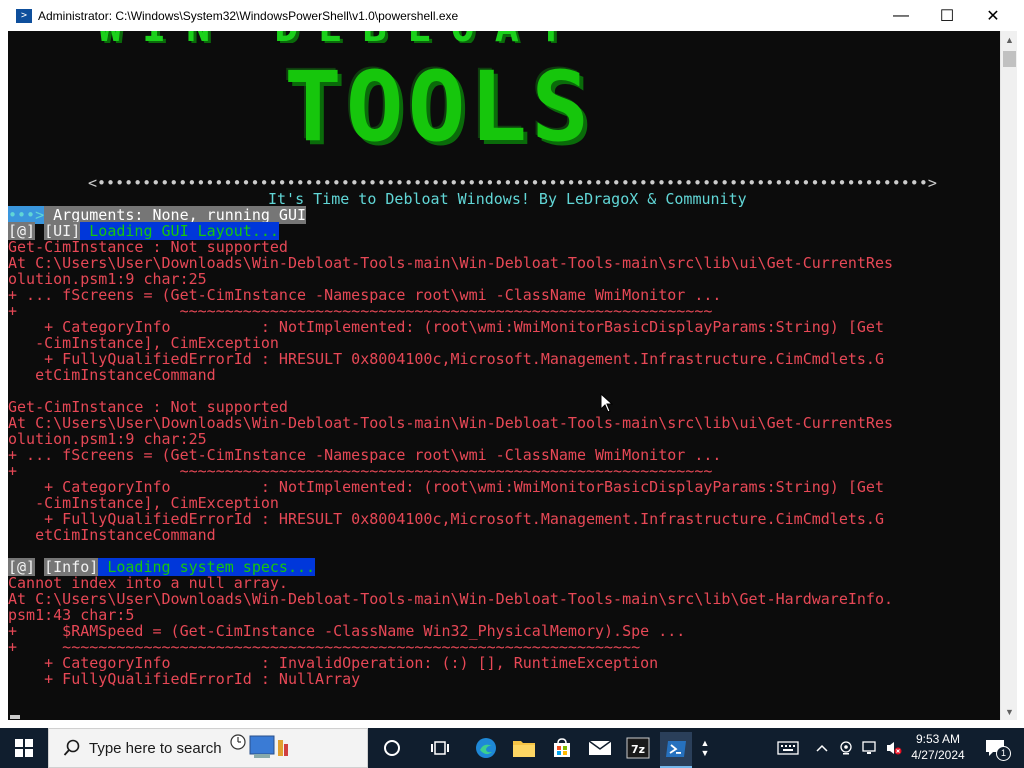 The image size is (1024, 768). Describe the element at coordinates (440, 748) in the screenshot. I see `task-view-icon` at that location.